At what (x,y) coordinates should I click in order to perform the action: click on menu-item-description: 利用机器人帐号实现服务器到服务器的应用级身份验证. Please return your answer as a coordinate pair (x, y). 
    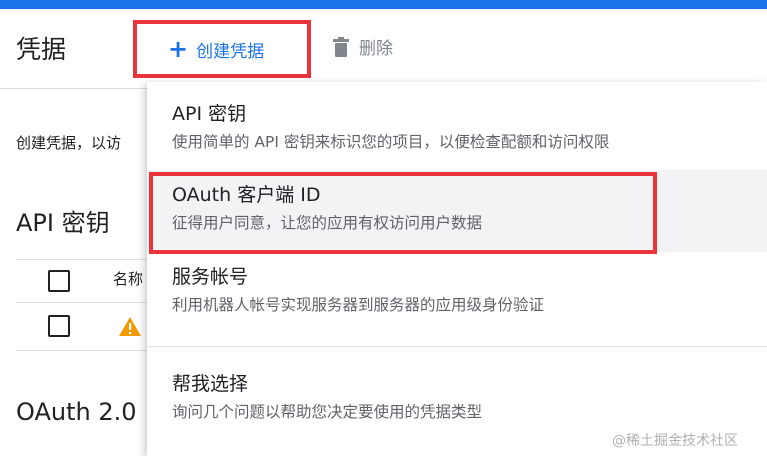
    Looking at the image, I should click on (358, 305).